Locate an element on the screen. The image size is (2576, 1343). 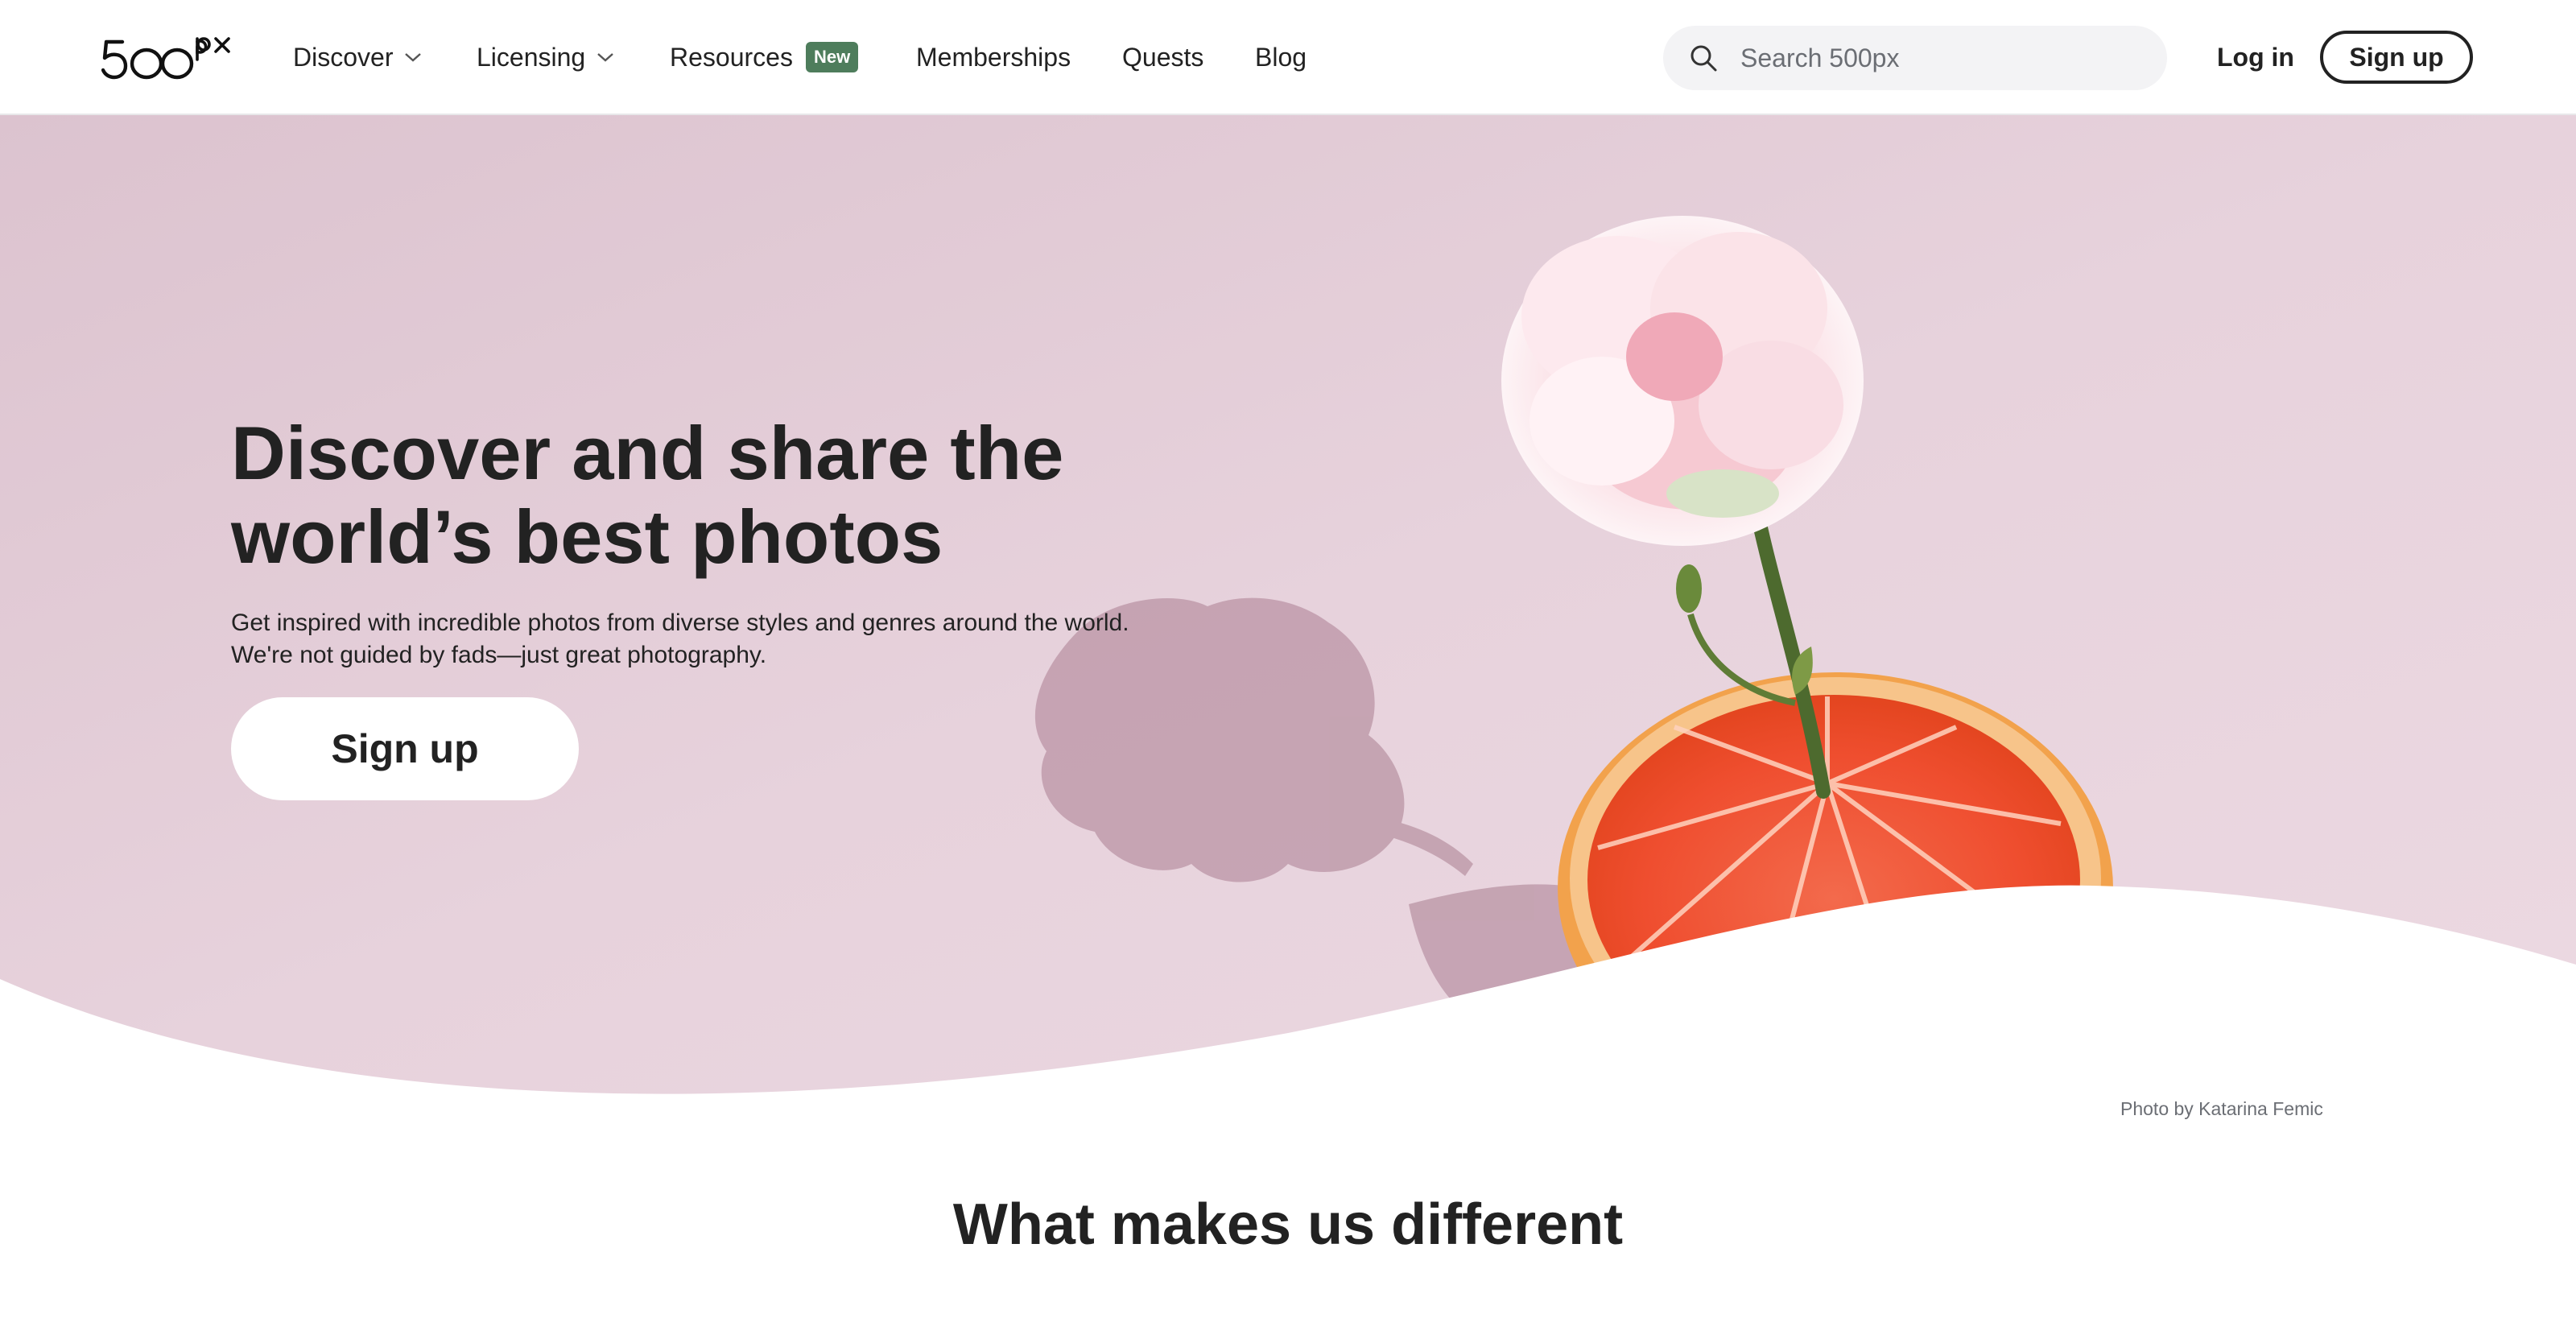
search-bar is located at coordinates (1915, 58).